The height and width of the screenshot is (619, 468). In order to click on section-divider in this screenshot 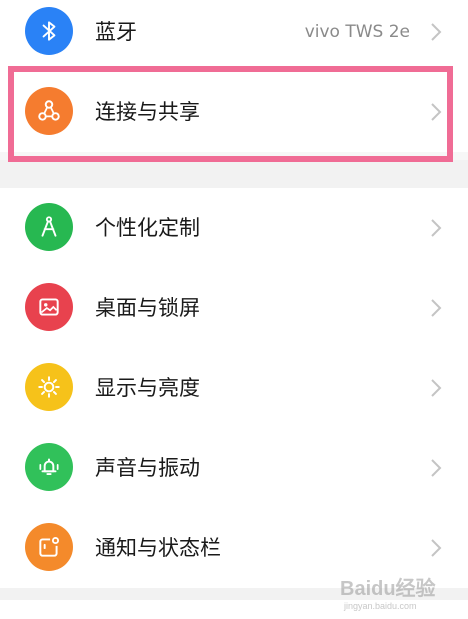, I will do `click(234, 174)`.